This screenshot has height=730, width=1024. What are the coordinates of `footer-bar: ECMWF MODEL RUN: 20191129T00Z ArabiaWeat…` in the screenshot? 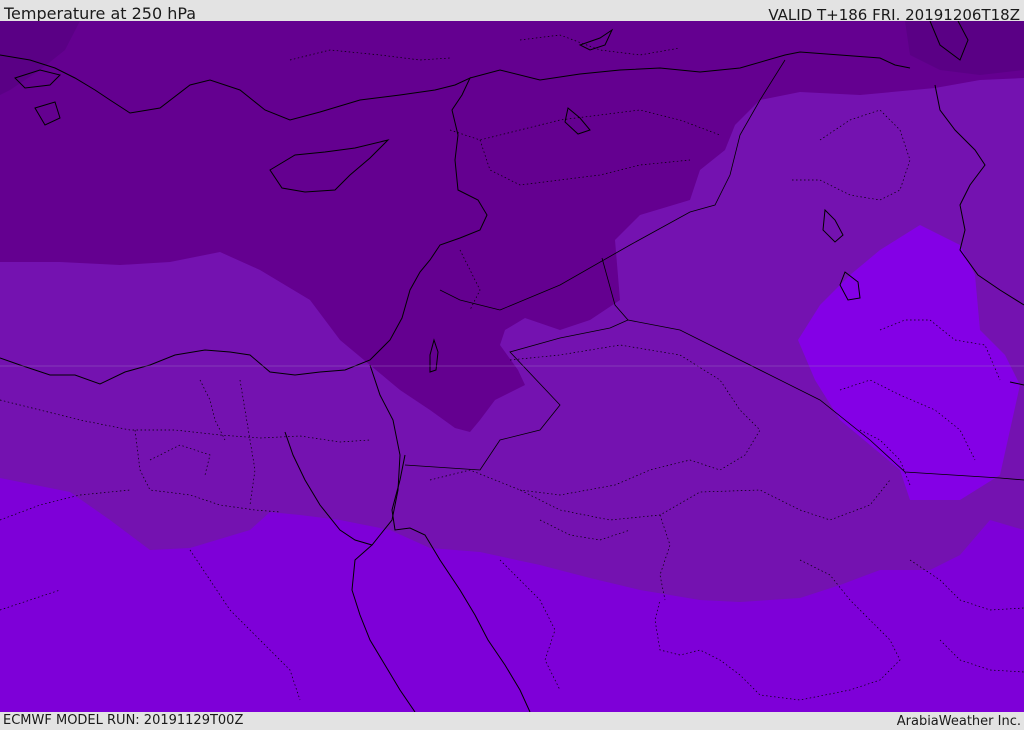 It's located at (512, 720).